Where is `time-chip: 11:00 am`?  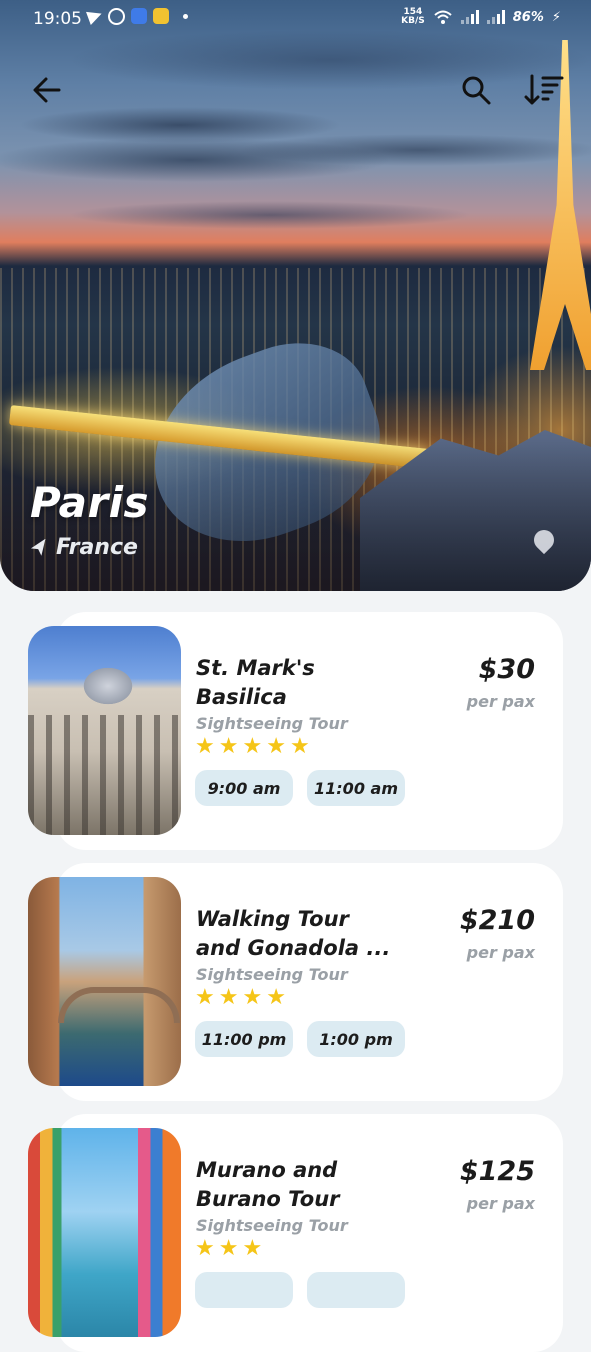
time-chip: 11:00 am is located at coordinates (356, 788).